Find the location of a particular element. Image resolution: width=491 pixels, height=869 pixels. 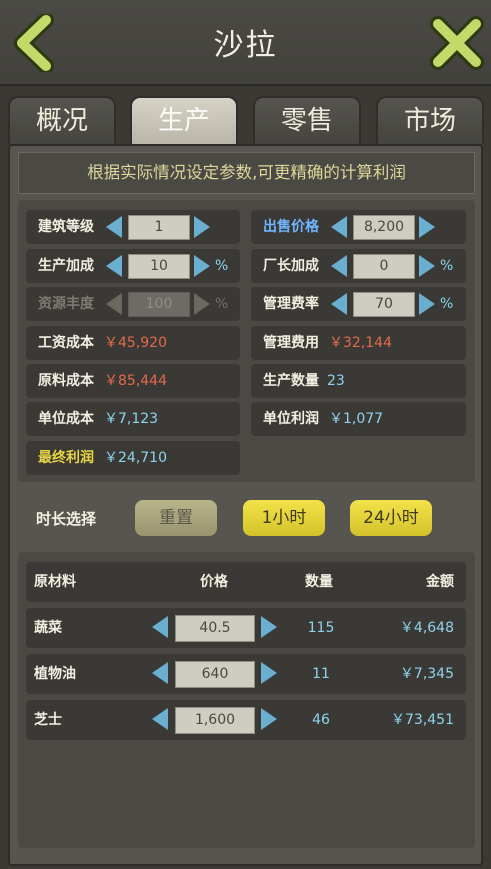

twenty-four-hour-button: 24小时 is located at coordinates (391, 518).